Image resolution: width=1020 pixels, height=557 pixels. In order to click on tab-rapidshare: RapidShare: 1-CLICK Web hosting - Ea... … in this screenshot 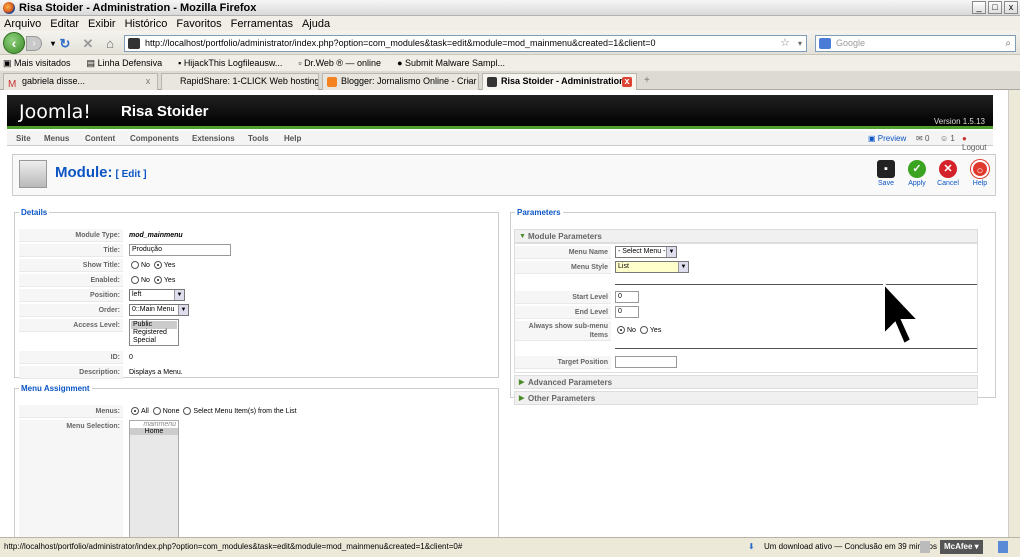, I will do `click(240, 81)`.